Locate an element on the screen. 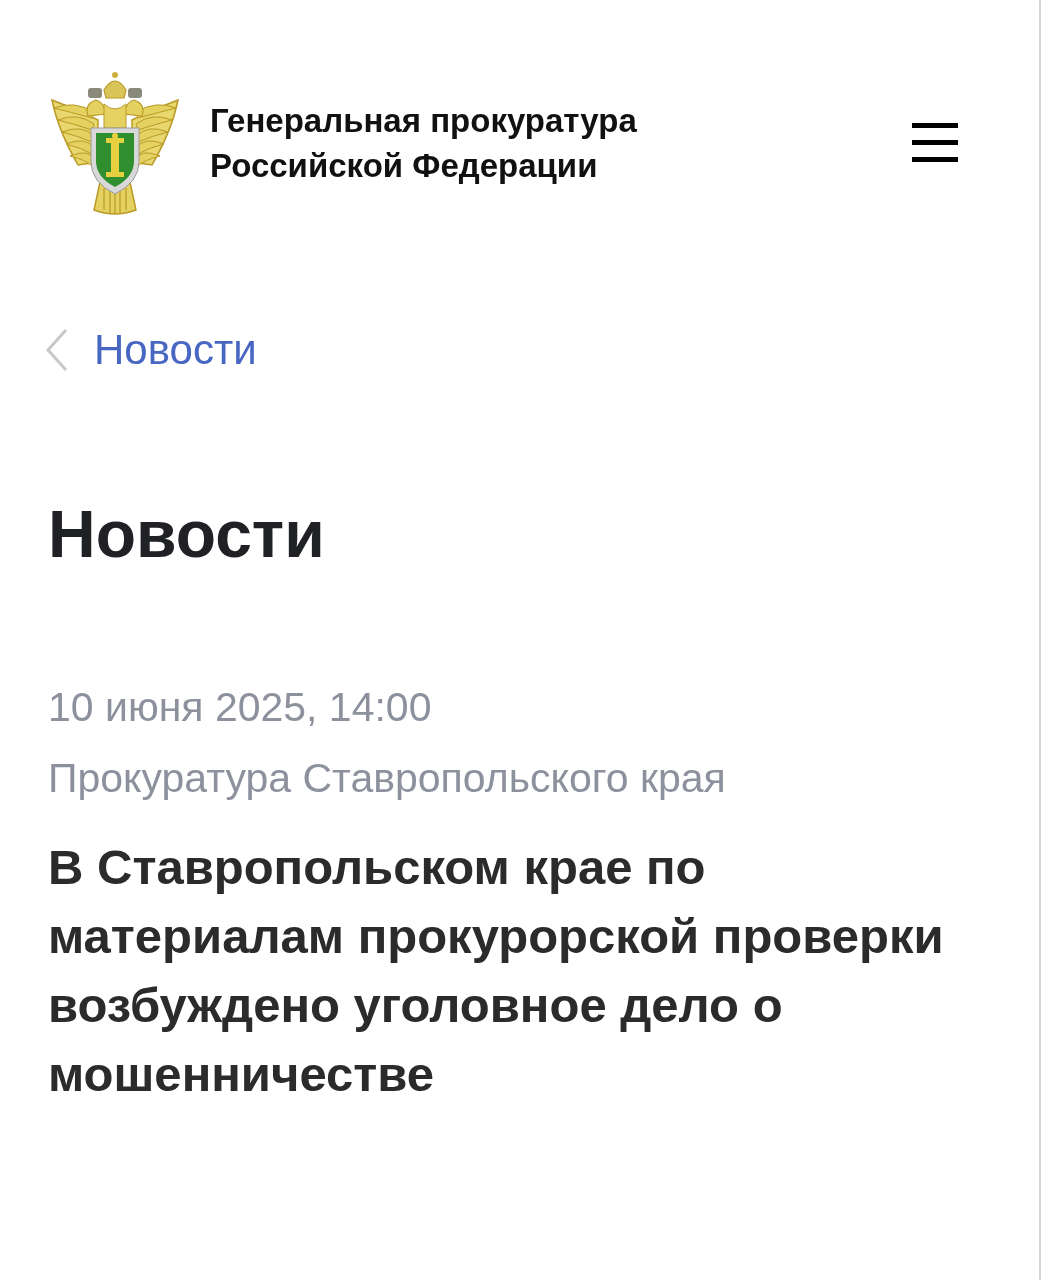  menu-button is located at coordinates (935, 143).